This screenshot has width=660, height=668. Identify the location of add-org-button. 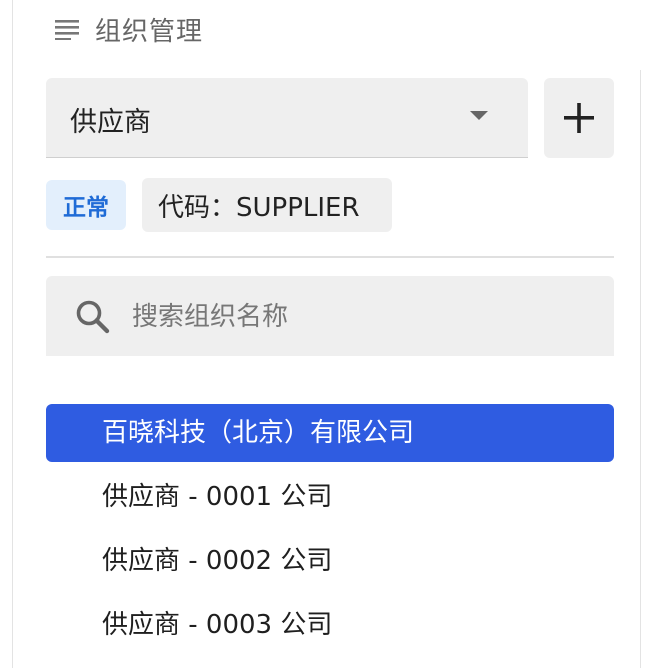
(579, 118).